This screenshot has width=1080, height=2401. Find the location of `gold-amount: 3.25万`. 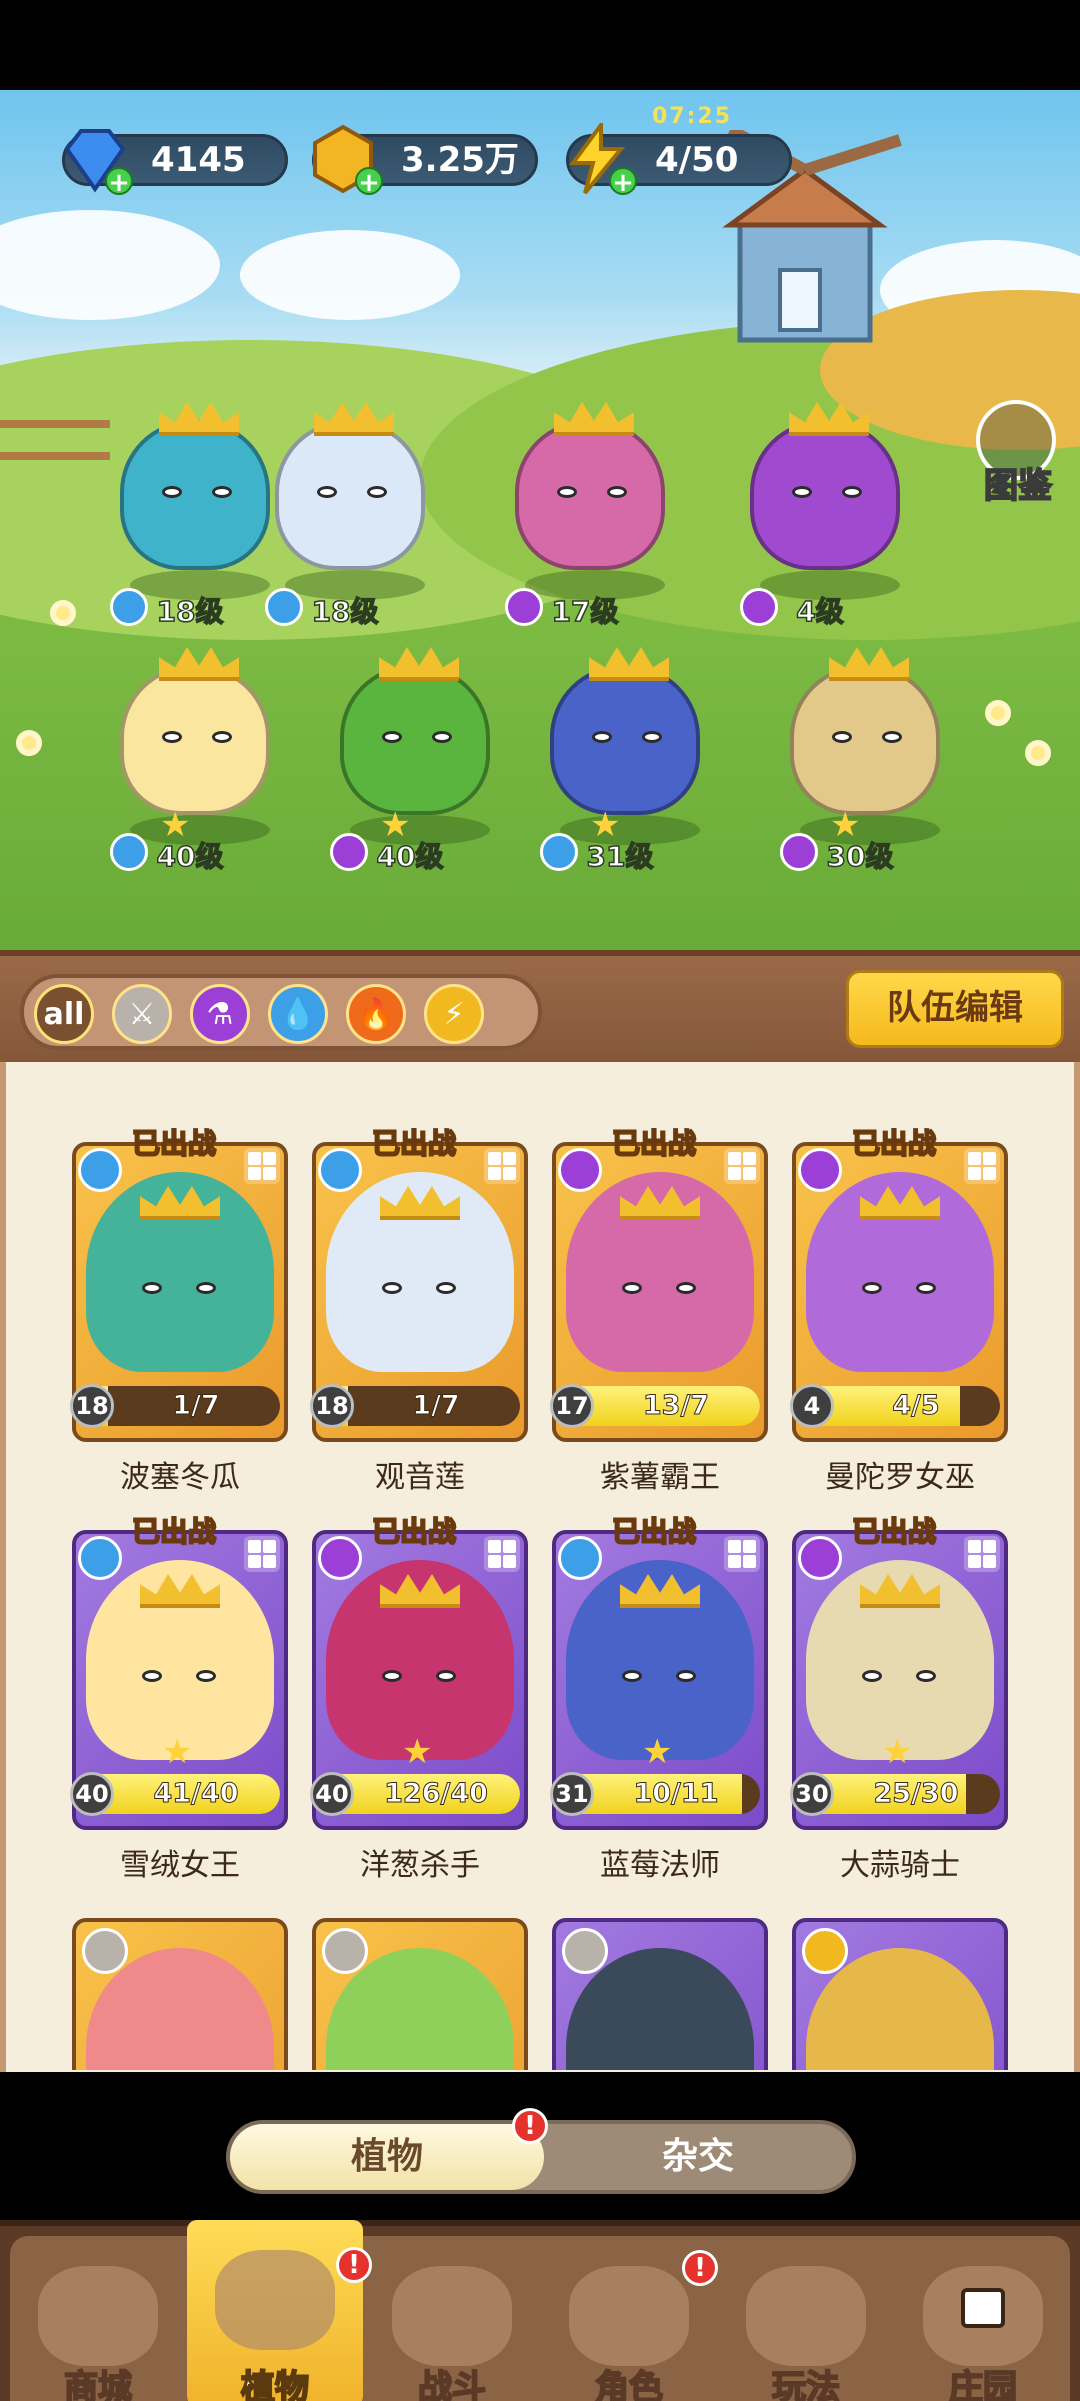

gold-amount: 3.25万 is located at coordinates (460, 160).